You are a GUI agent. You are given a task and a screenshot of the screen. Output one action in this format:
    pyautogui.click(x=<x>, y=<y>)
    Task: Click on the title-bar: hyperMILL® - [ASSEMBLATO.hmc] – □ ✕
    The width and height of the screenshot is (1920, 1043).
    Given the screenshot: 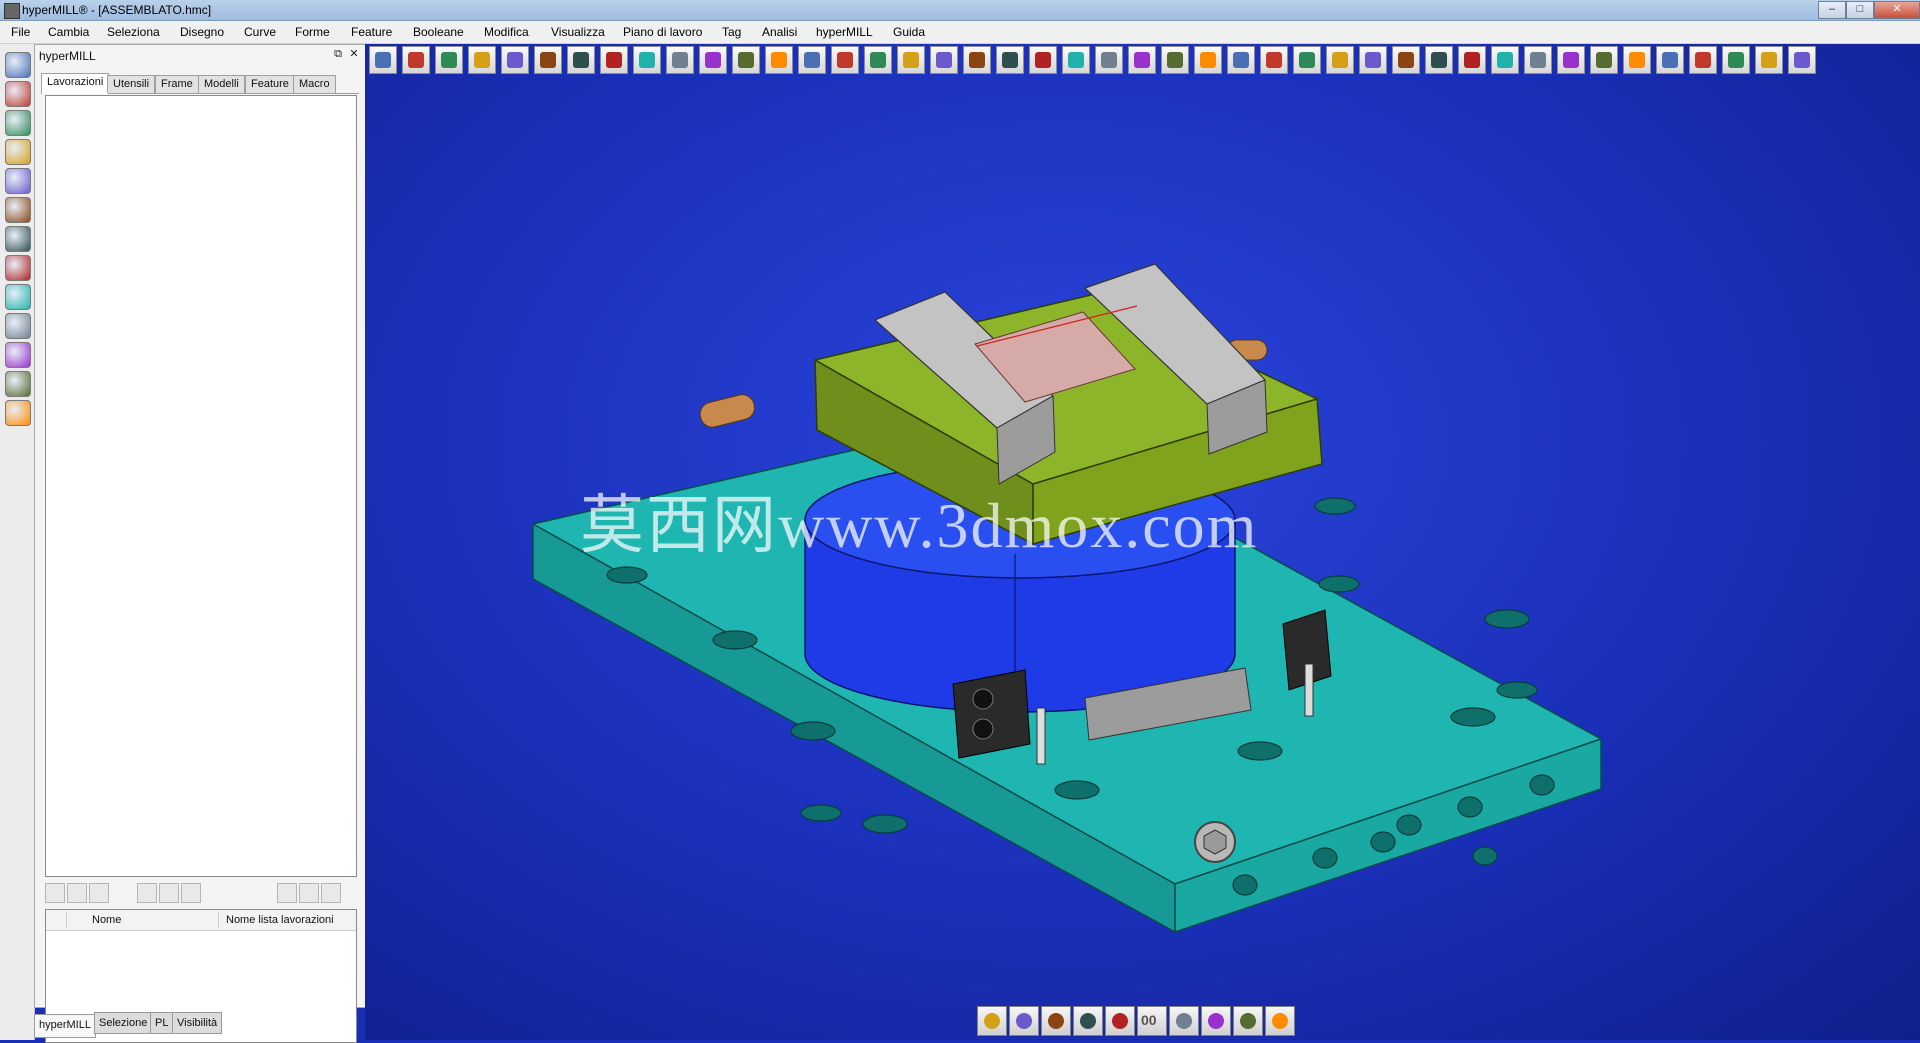 What is the action you would take?
    pyautogui.click(x=960, y=10)
    